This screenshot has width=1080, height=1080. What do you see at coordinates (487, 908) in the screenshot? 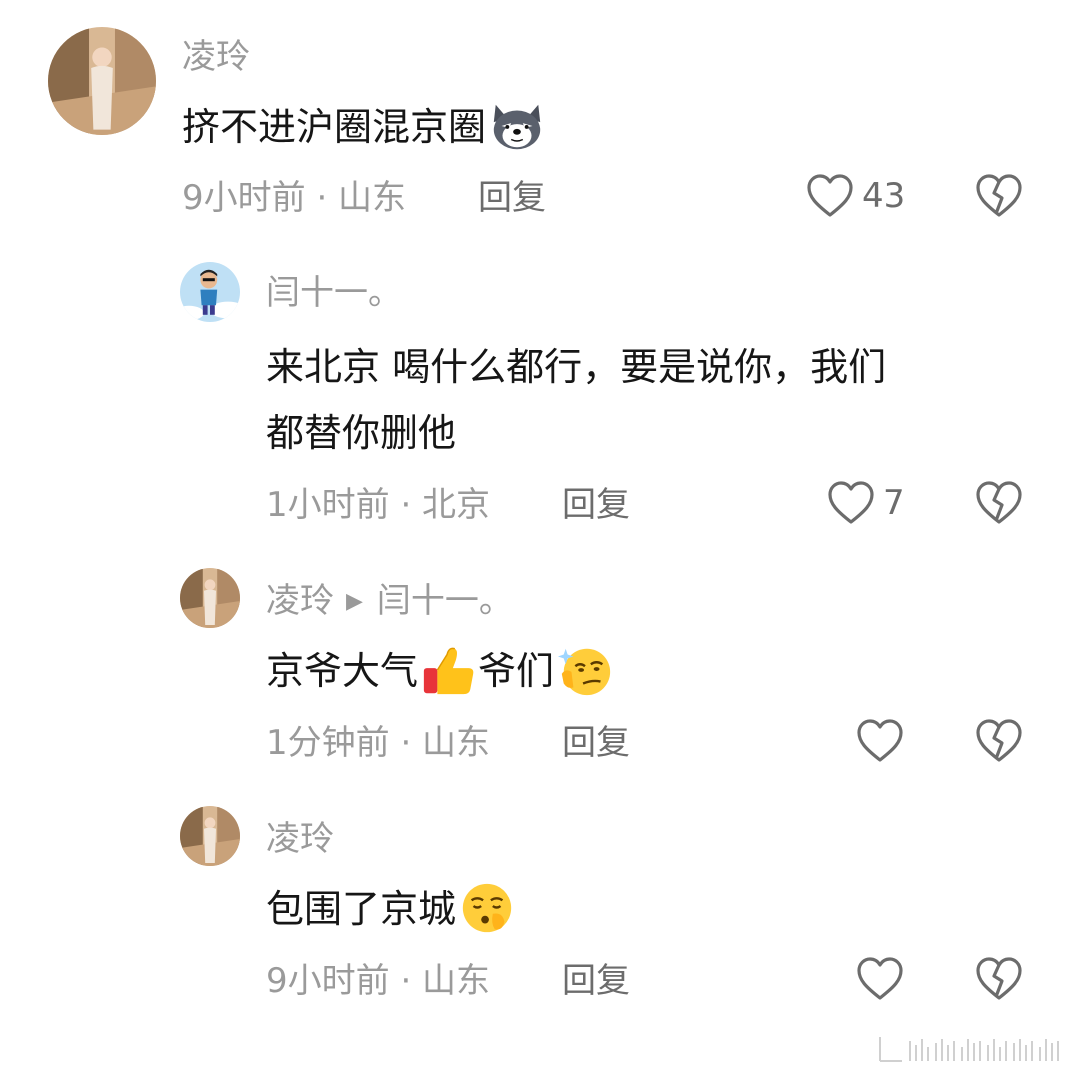
I see `shush-face-emoji` at bounding box center [487, 908].